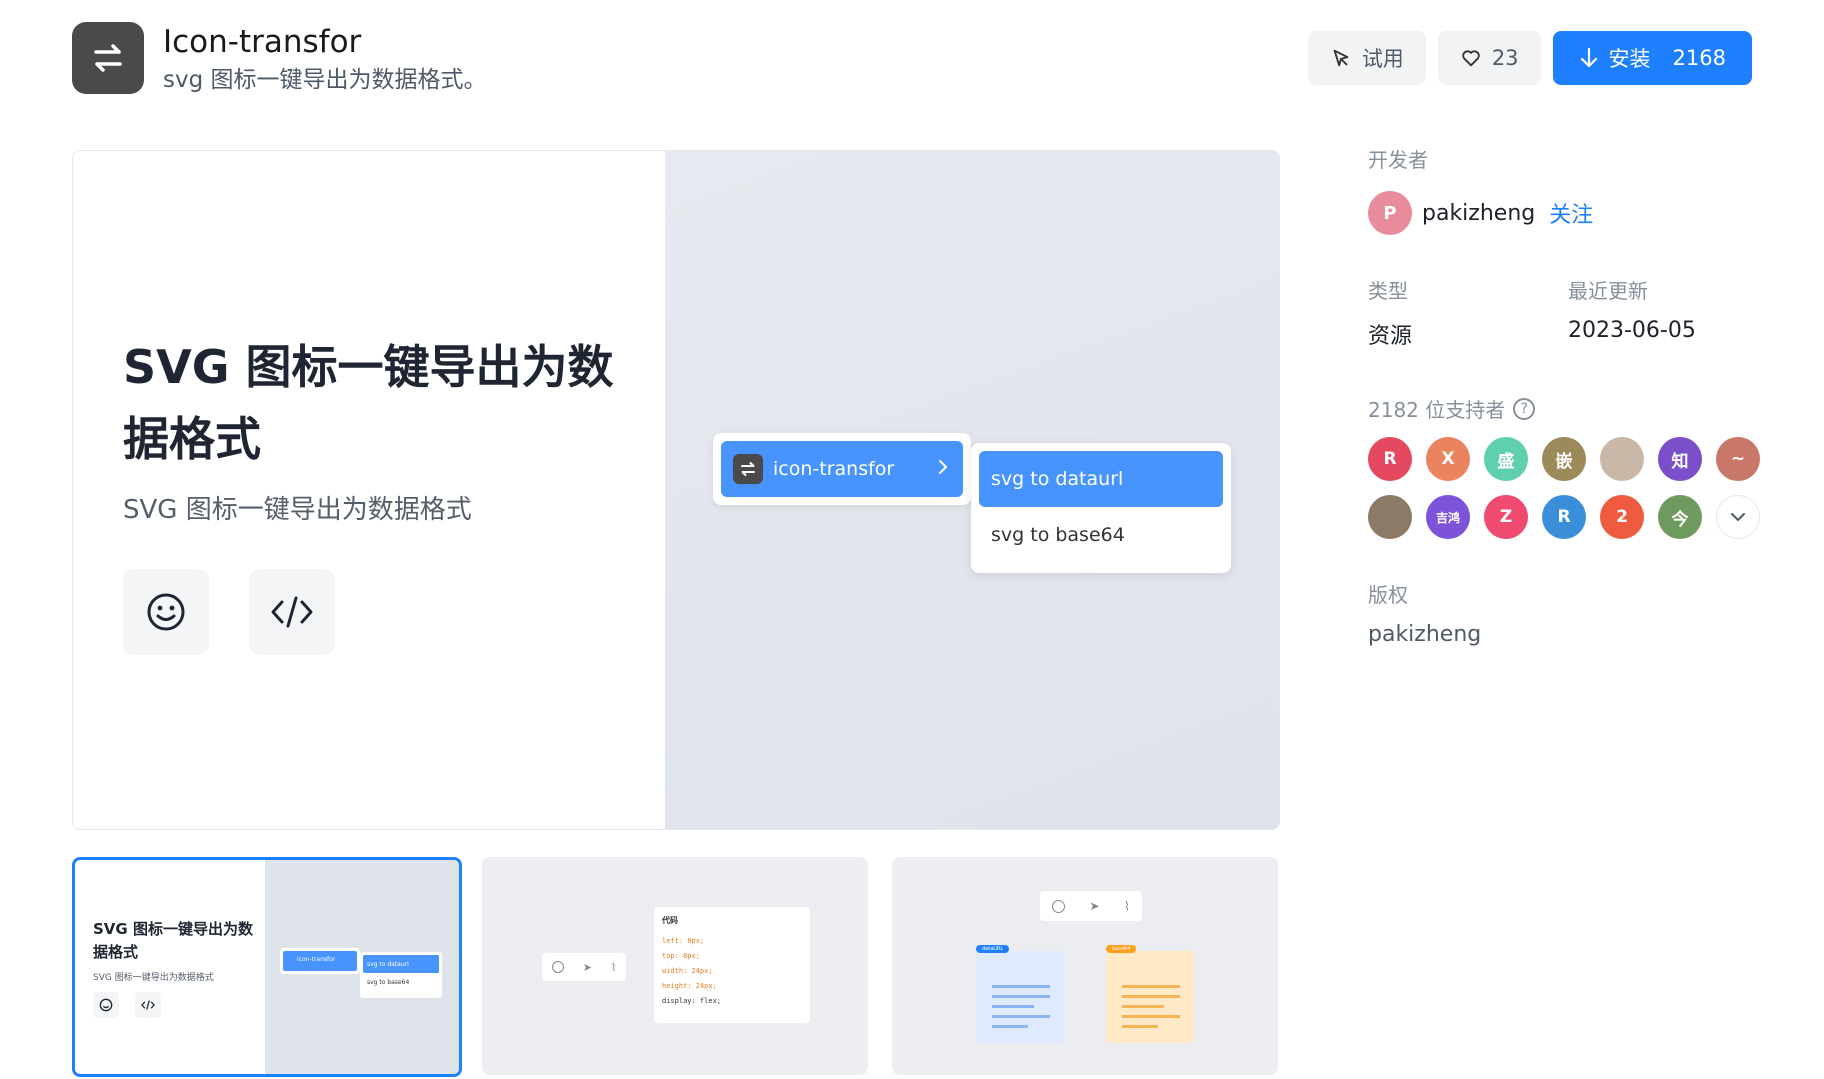  Describe the element at coordinates (1680, 517) in the screenshot. I see `supporter-avatar: 今` at that location.